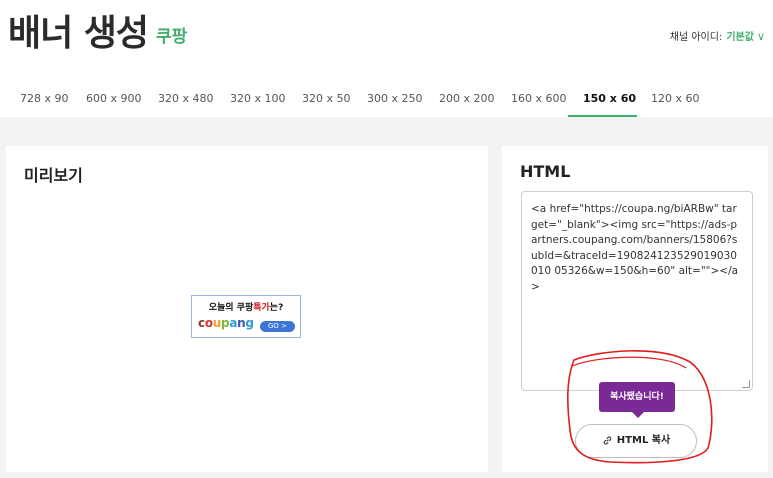  Describe the element at coordinates (638, 415) in the screenshot. I see `tooltip-arrow` at that location.